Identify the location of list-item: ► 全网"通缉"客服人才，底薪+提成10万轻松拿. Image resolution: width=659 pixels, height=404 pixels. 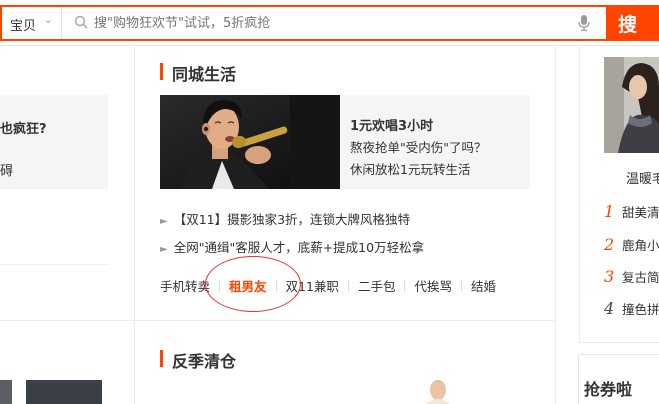
(292, 246).